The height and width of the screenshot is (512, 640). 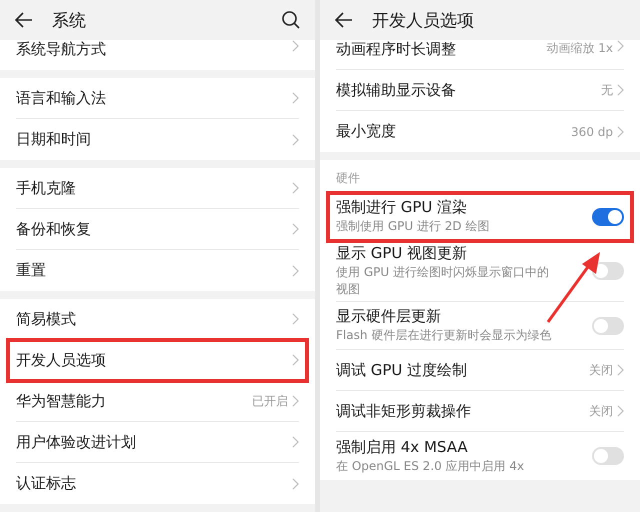 I want to click on row-title: 系统导航方式, so click(x=61, y=49).